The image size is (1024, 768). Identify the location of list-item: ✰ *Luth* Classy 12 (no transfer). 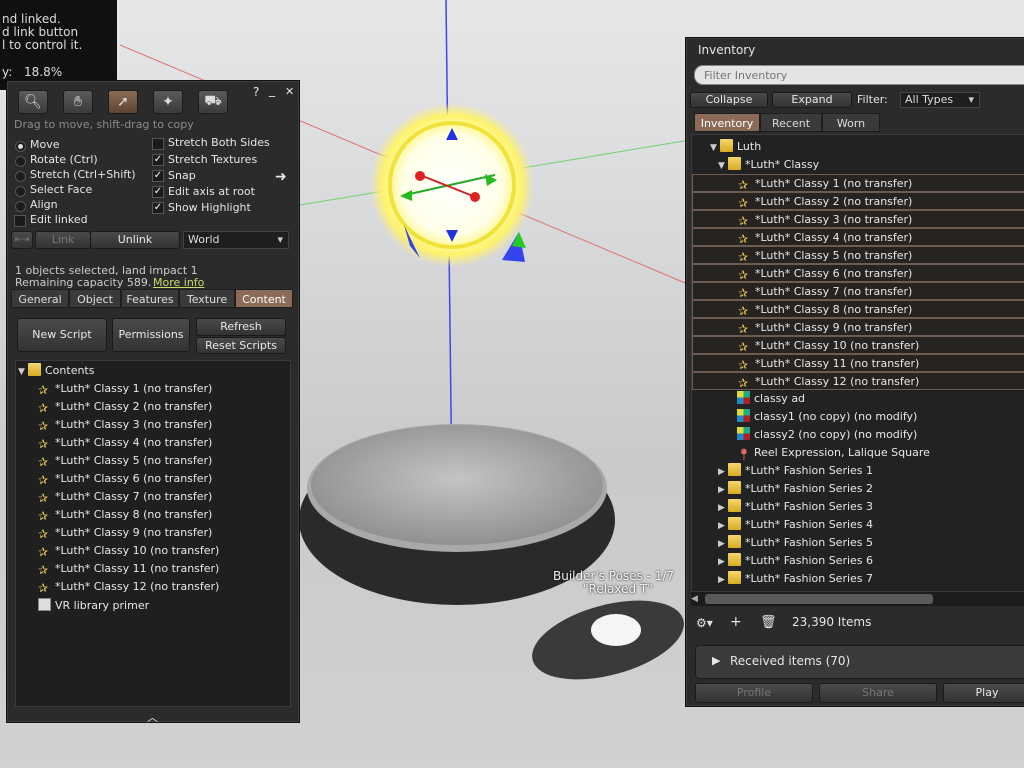
(128, 587).